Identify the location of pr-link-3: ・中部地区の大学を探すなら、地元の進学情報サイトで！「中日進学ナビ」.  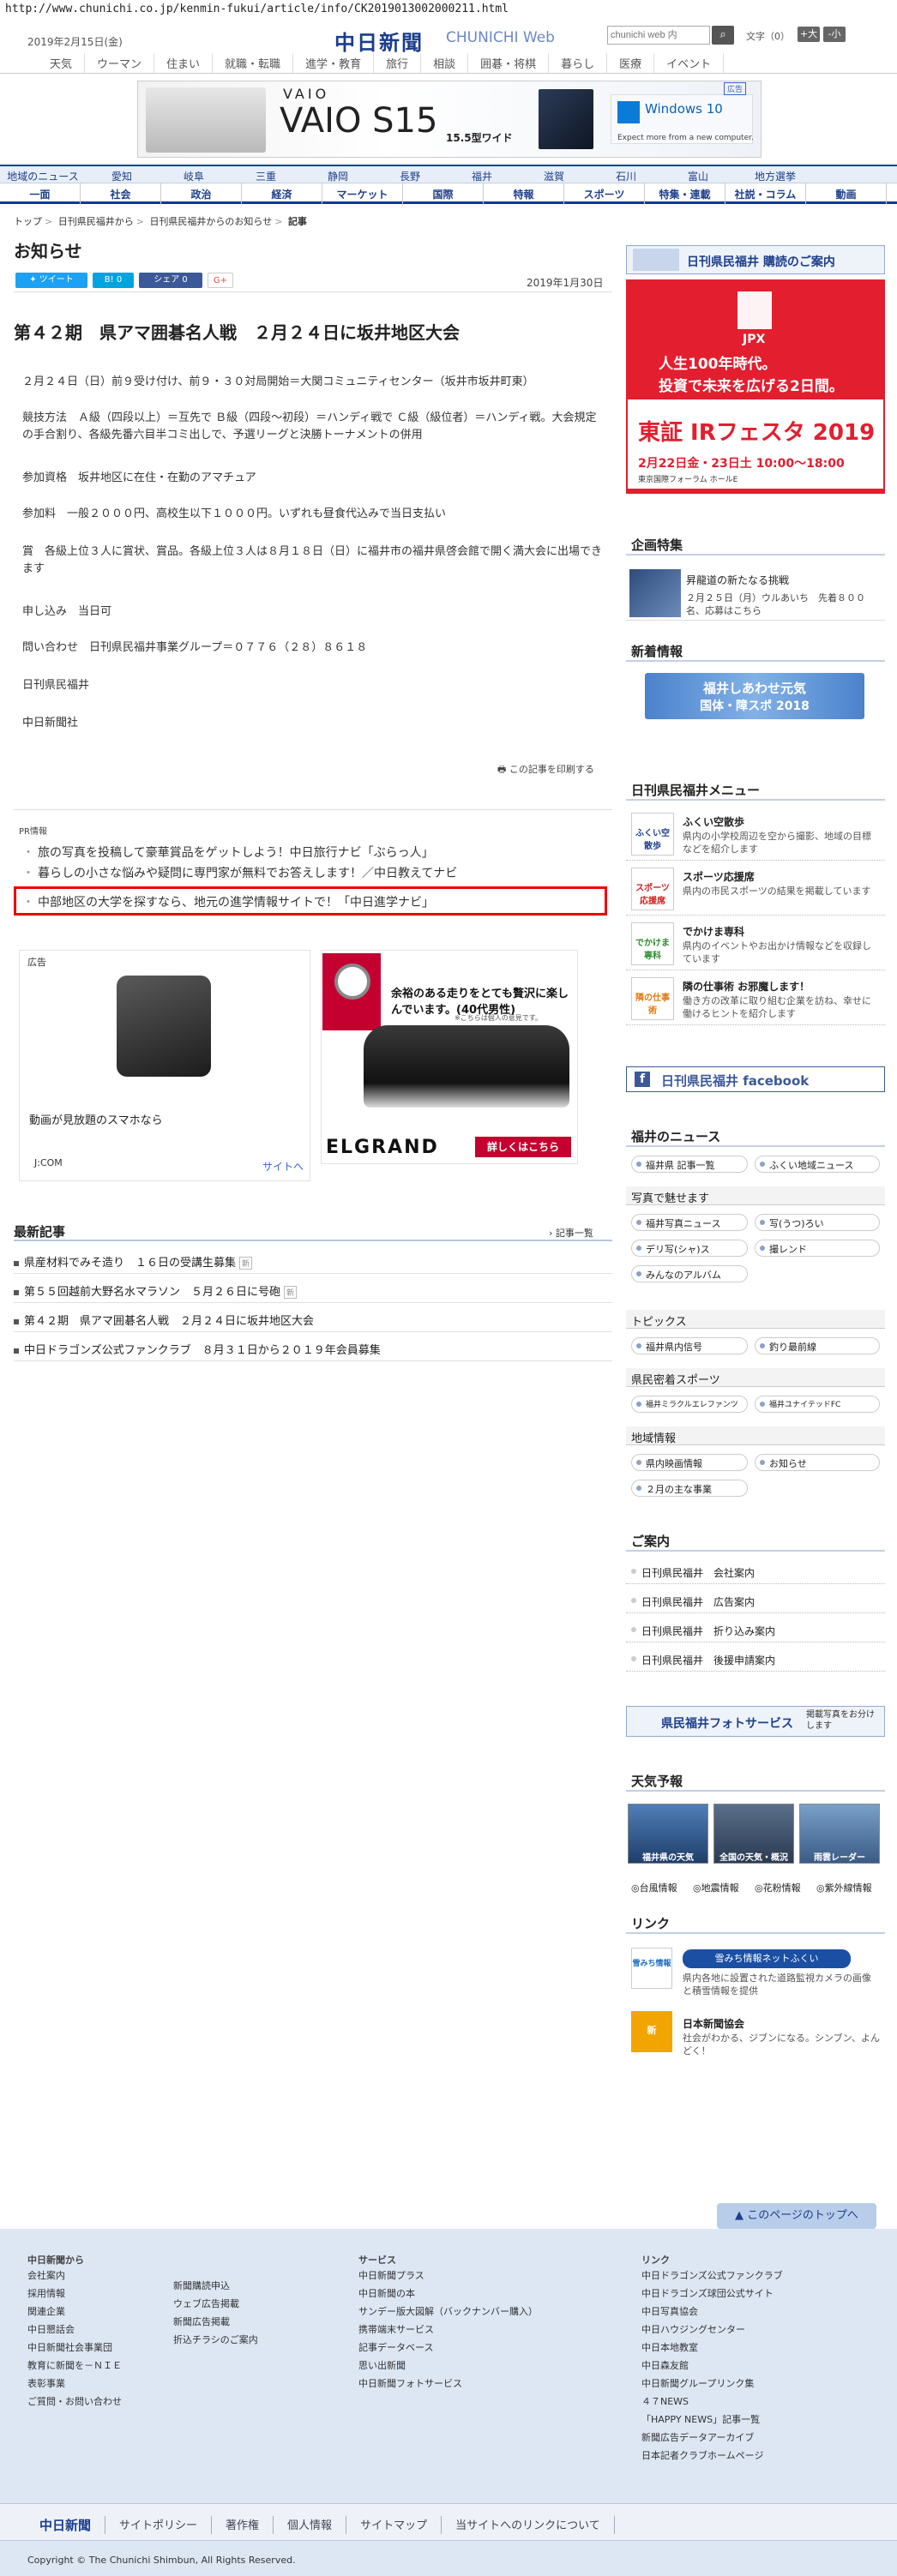
(228, 901).